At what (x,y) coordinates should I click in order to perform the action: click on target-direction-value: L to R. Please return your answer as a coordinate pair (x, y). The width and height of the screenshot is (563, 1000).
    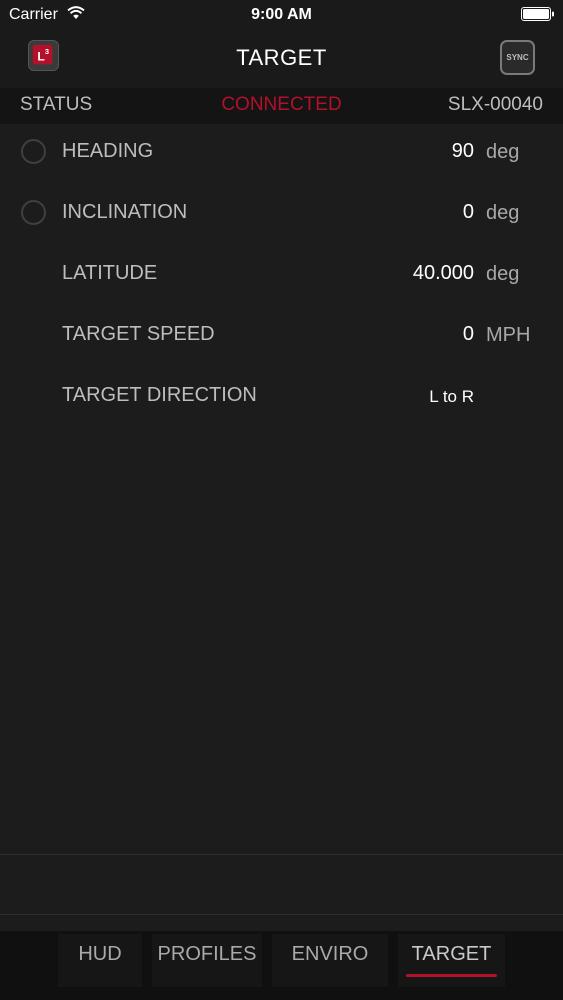
    Looking at the image, I should click on (451, 397).